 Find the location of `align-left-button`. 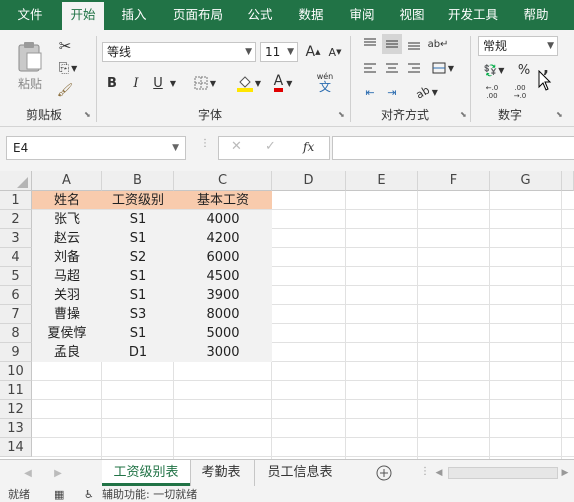

align-left-button is located at coordinates (370, 68).